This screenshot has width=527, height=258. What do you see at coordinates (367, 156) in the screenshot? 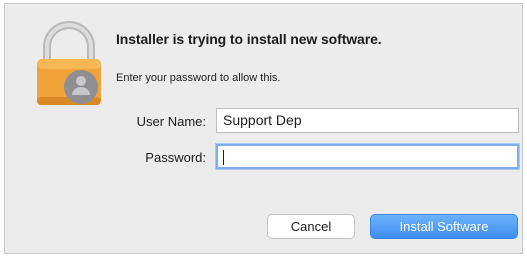
I see `password-field` at bounding box center [367, 156].